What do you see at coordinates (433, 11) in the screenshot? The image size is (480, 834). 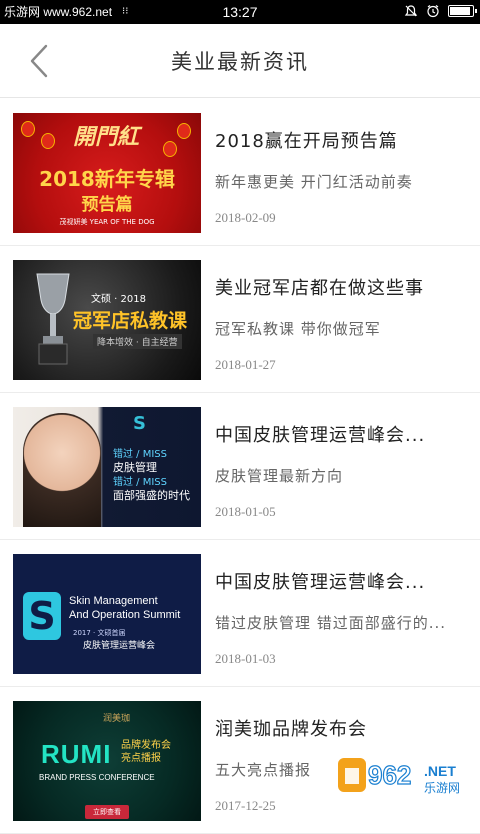 I see `alarm-icon` at bounding box center [433, 11].